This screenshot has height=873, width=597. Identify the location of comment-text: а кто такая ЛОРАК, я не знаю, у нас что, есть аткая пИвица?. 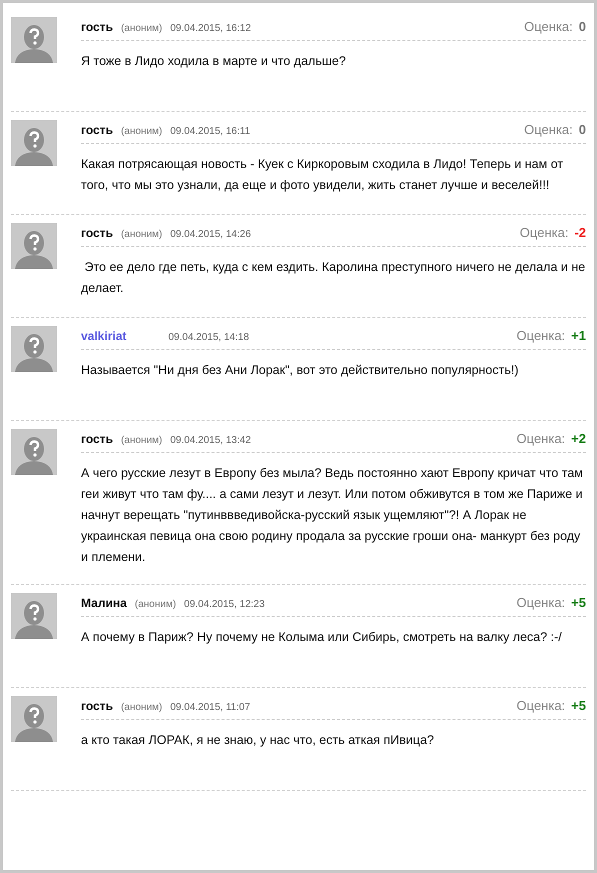
(258, 740).